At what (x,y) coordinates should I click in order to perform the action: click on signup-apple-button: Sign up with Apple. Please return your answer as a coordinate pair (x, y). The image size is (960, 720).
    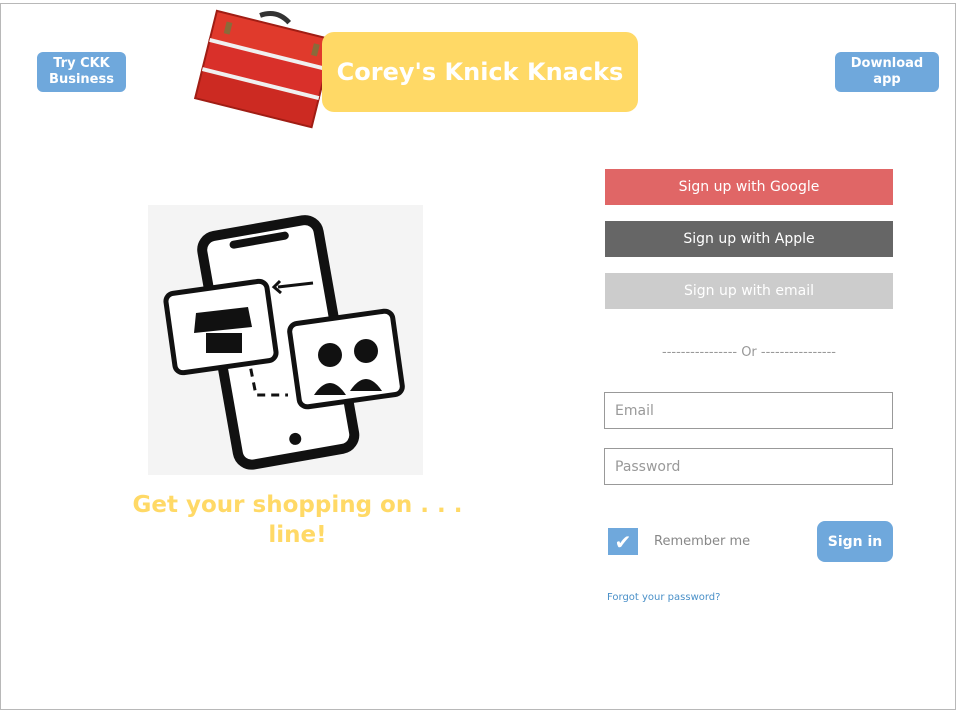
    Looking at the image, I should click on (749, 239).